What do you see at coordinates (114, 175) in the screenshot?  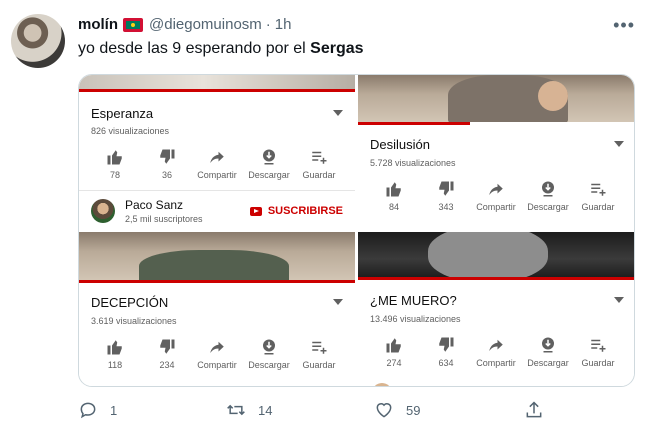 I see `like-count: 78` at bounding box center [114, 175].